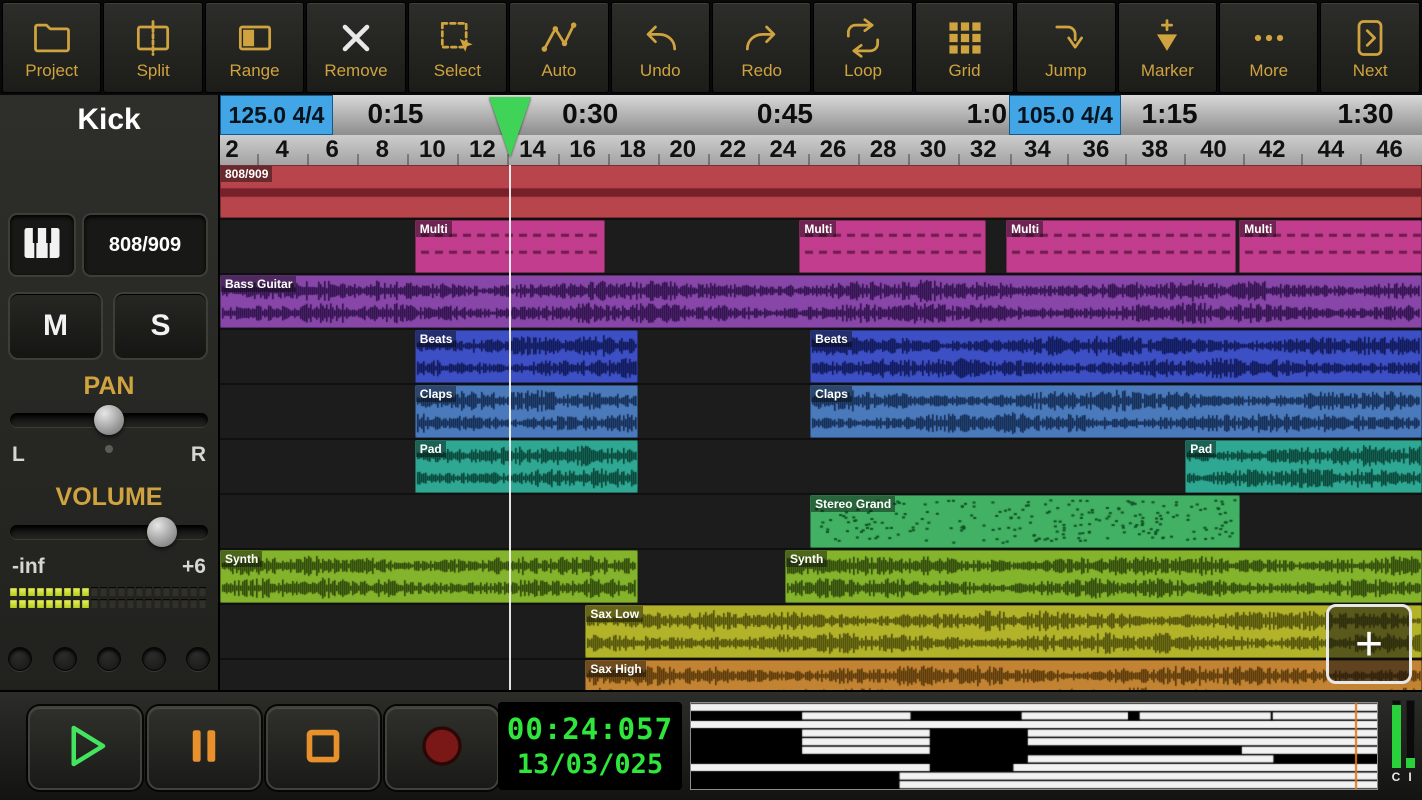 This screenshot has width=1422, height=800. Describe the element at coordinates (109, 497) in the screenshot. I see `volume-label: VOLUME` at that location.